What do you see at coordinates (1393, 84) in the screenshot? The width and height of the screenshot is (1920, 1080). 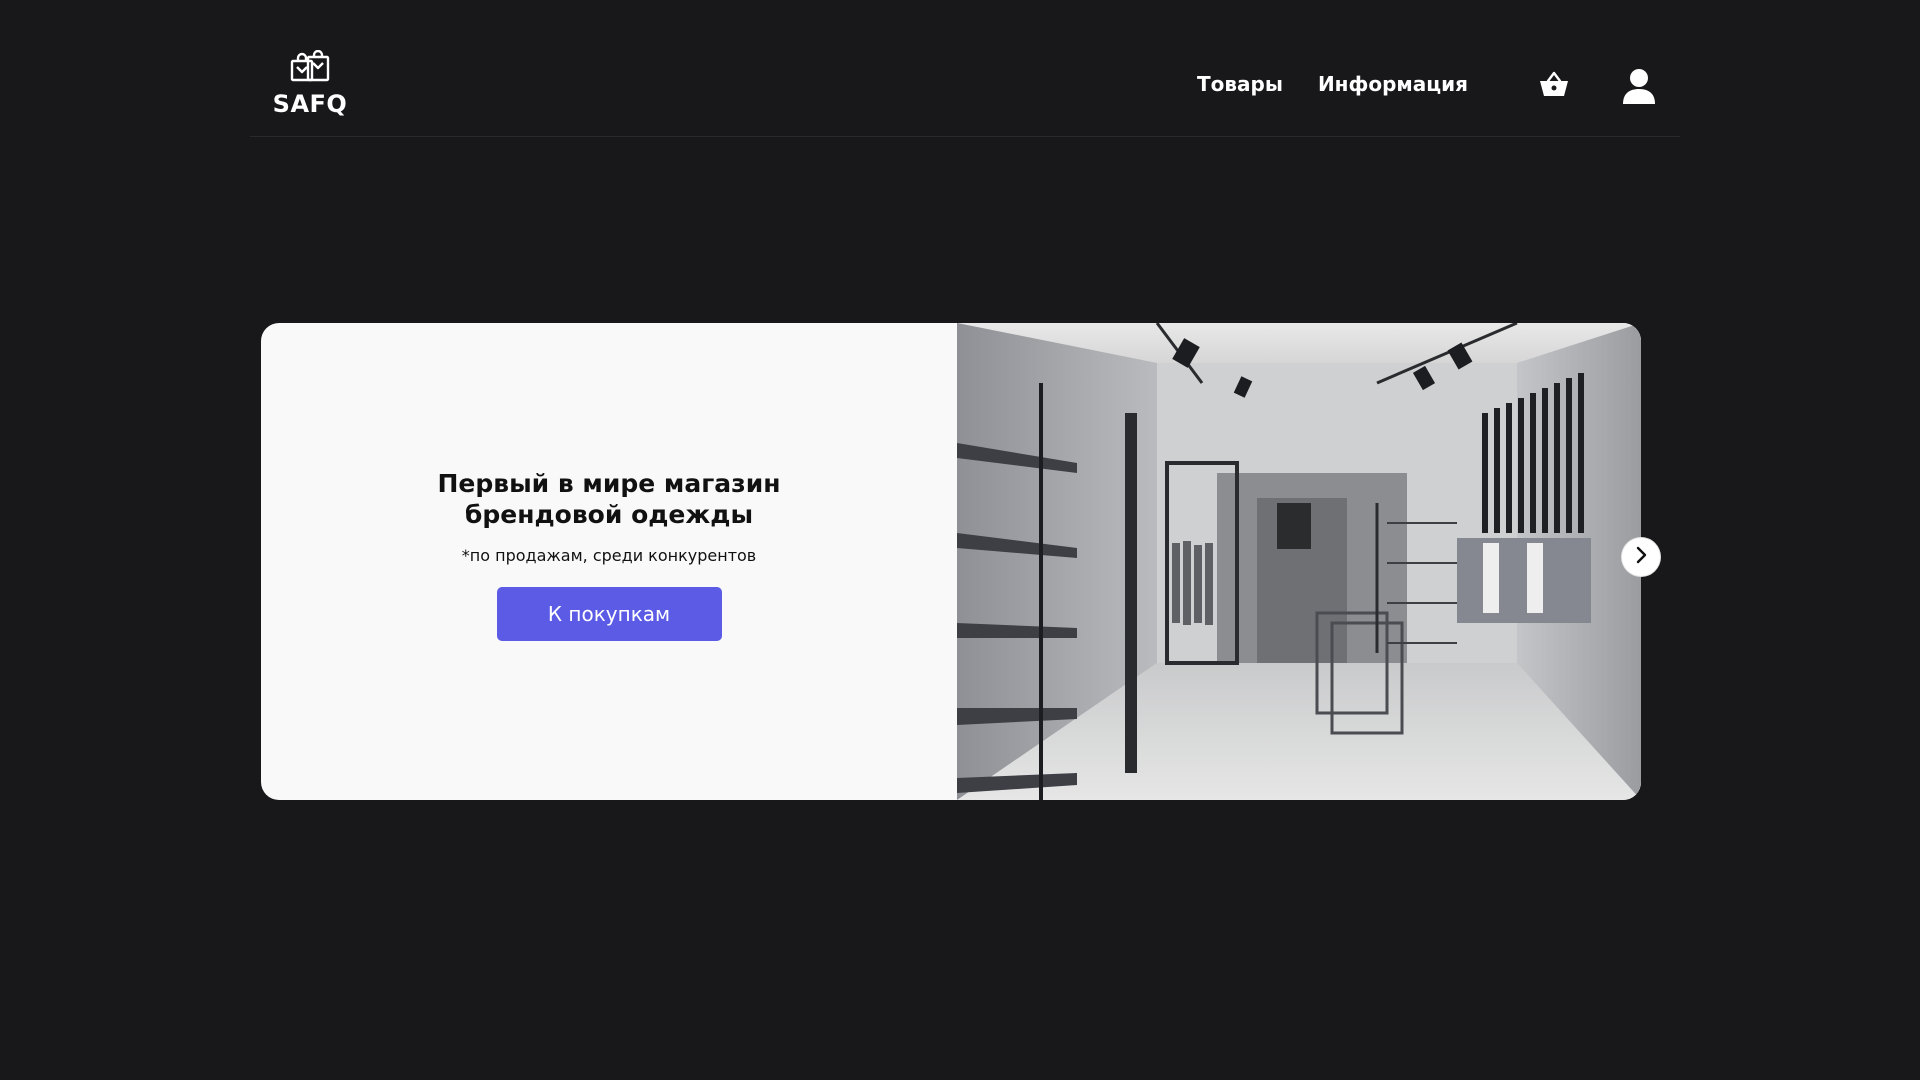 I see `nav-item-info: Информация` at bounding box center [1393, 84].